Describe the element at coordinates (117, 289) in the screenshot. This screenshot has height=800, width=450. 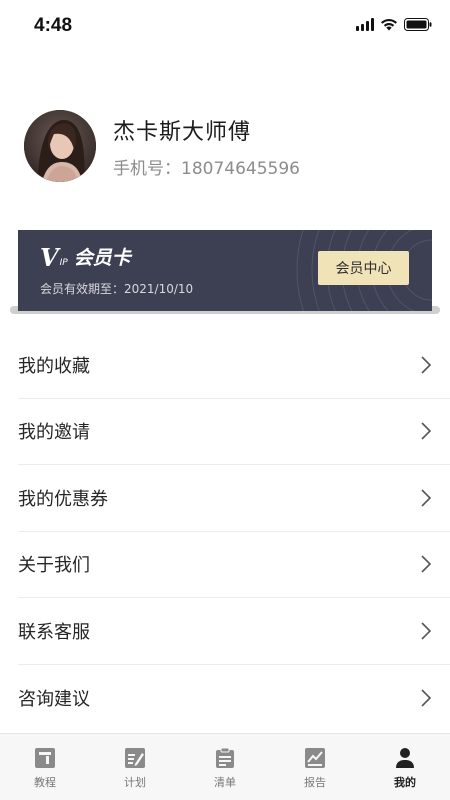
I see `vip-expiry-text: 会员有效期至：2021/10/10` at that location.